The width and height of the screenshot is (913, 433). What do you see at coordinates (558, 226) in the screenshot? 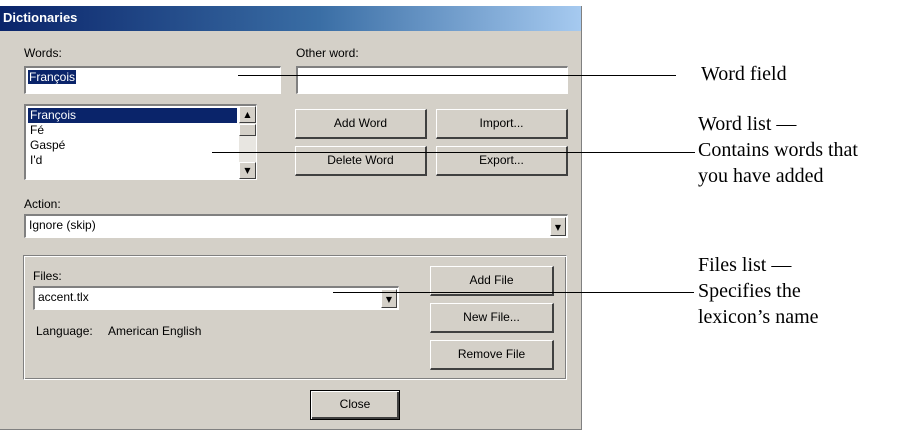
I see `chevron-down-icon: ▼` at bounding box center [558, 226].